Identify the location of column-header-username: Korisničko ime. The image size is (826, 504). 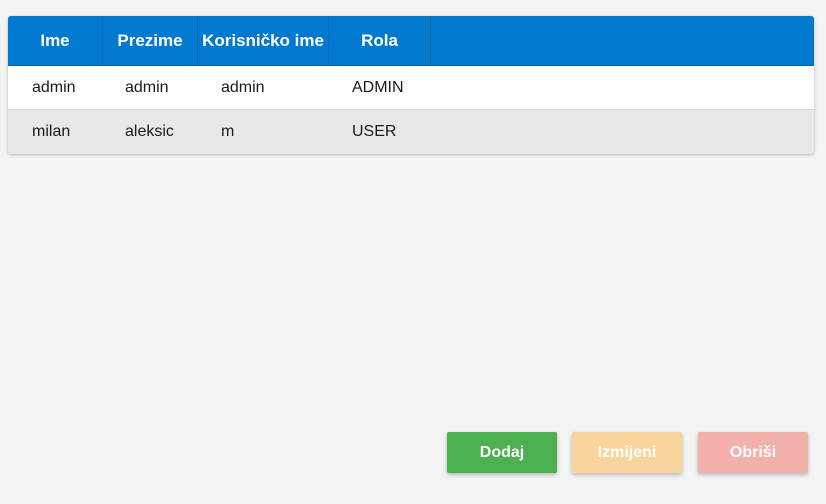
(263, 40).